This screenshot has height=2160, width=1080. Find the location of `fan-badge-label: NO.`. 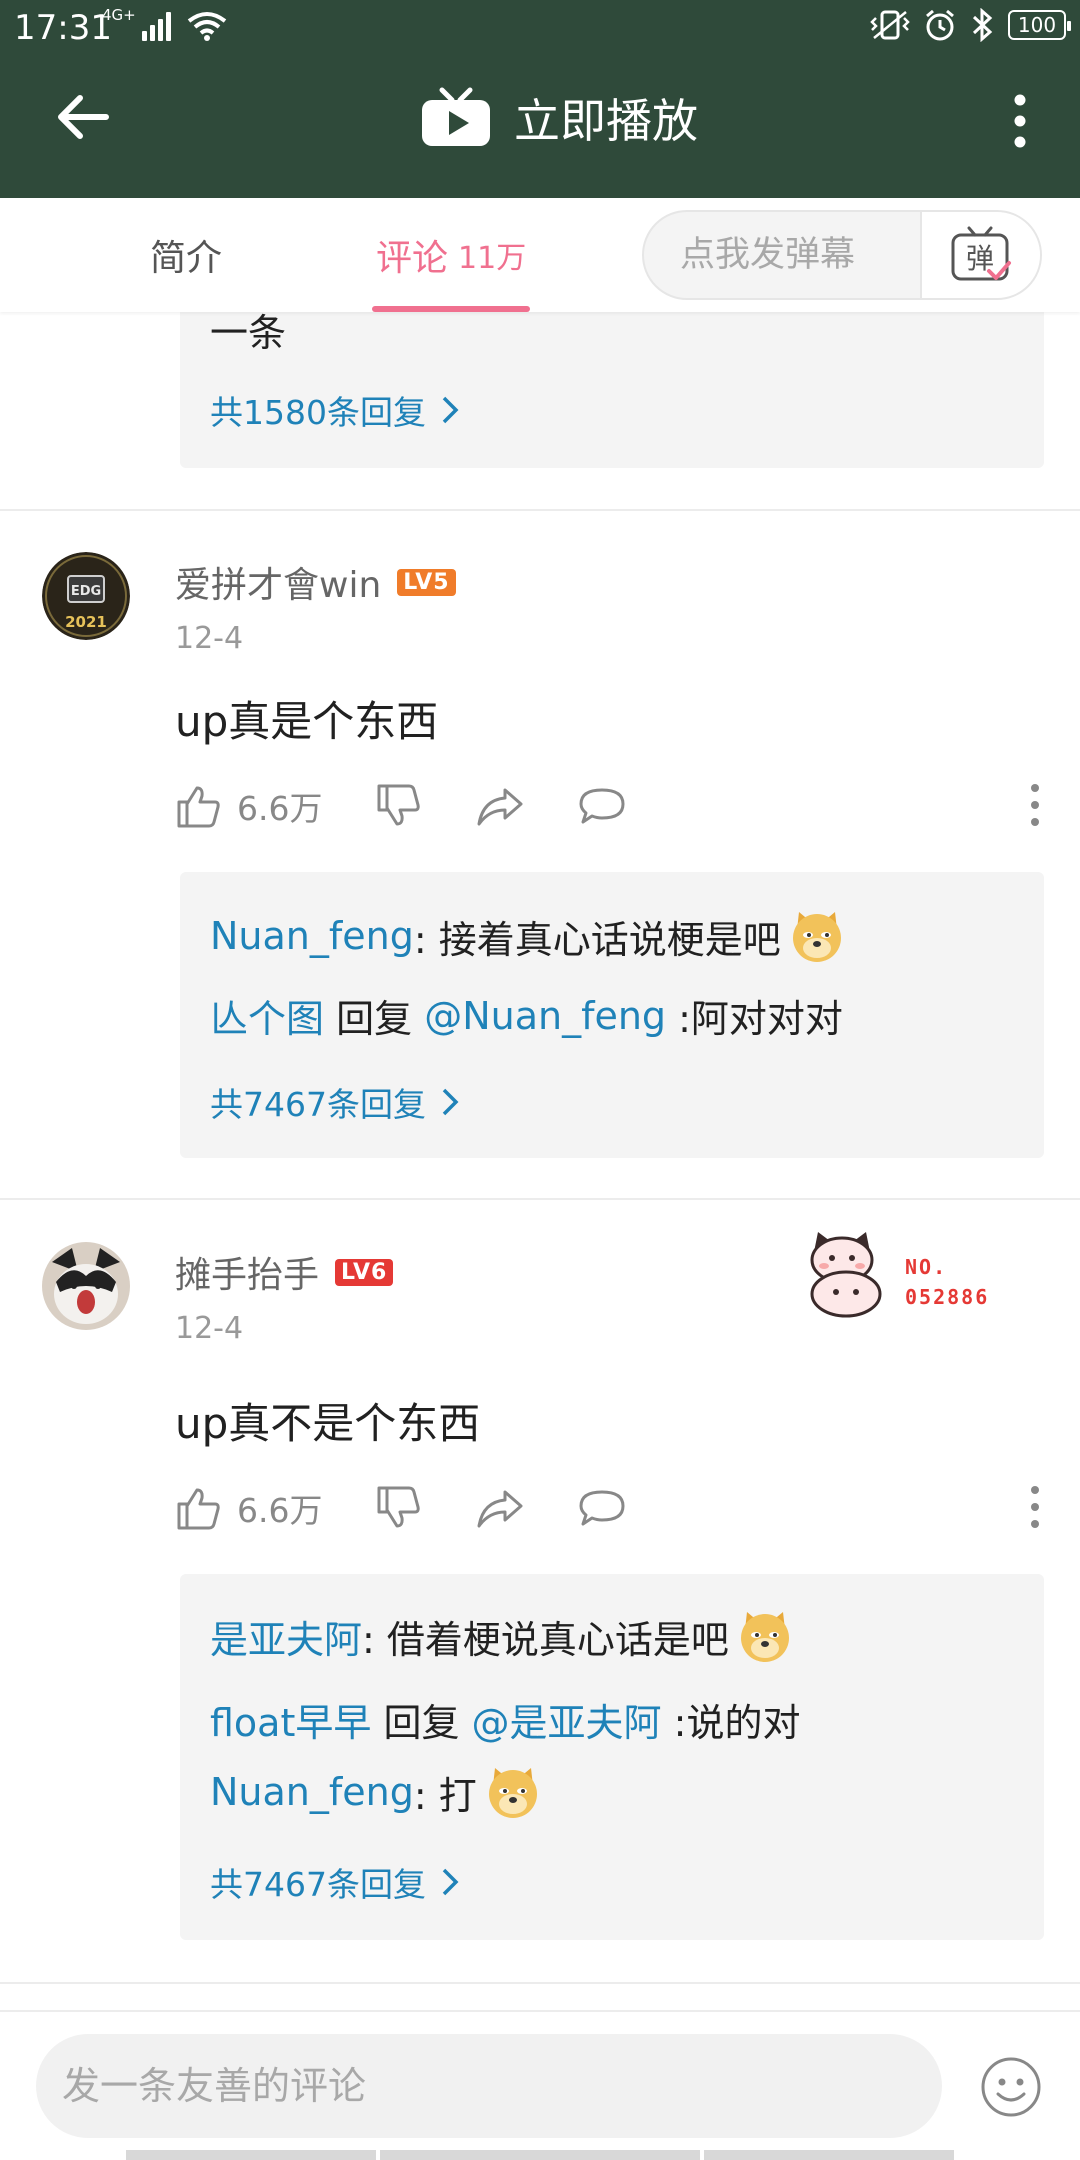

fan-badge-label: NO. is located at coordinates (926, 1267).